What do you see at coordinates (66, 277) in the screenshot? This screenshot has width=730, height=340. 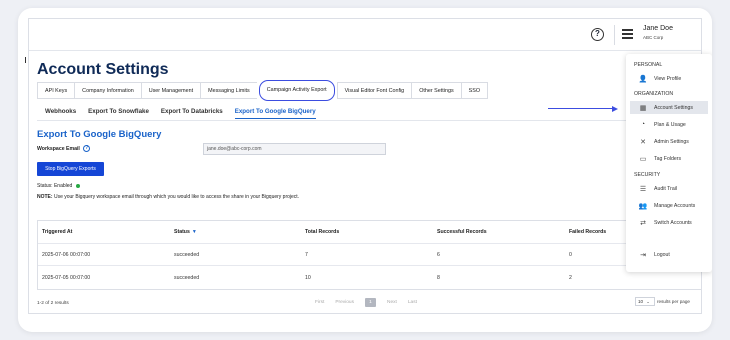 I see `cell-triggered-at: 2025-07-05 00:07:00` at bounding box center [66, 277].